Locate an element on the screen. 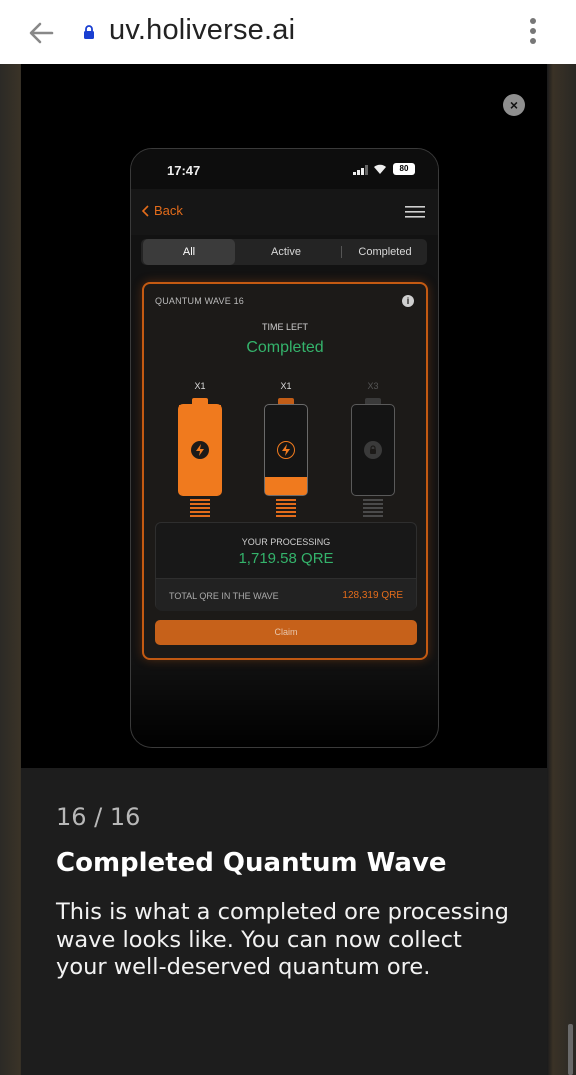  total-row: TOTAL QRE IN THE WAVE 128,319 QRE is located at coordinates (286, 594).